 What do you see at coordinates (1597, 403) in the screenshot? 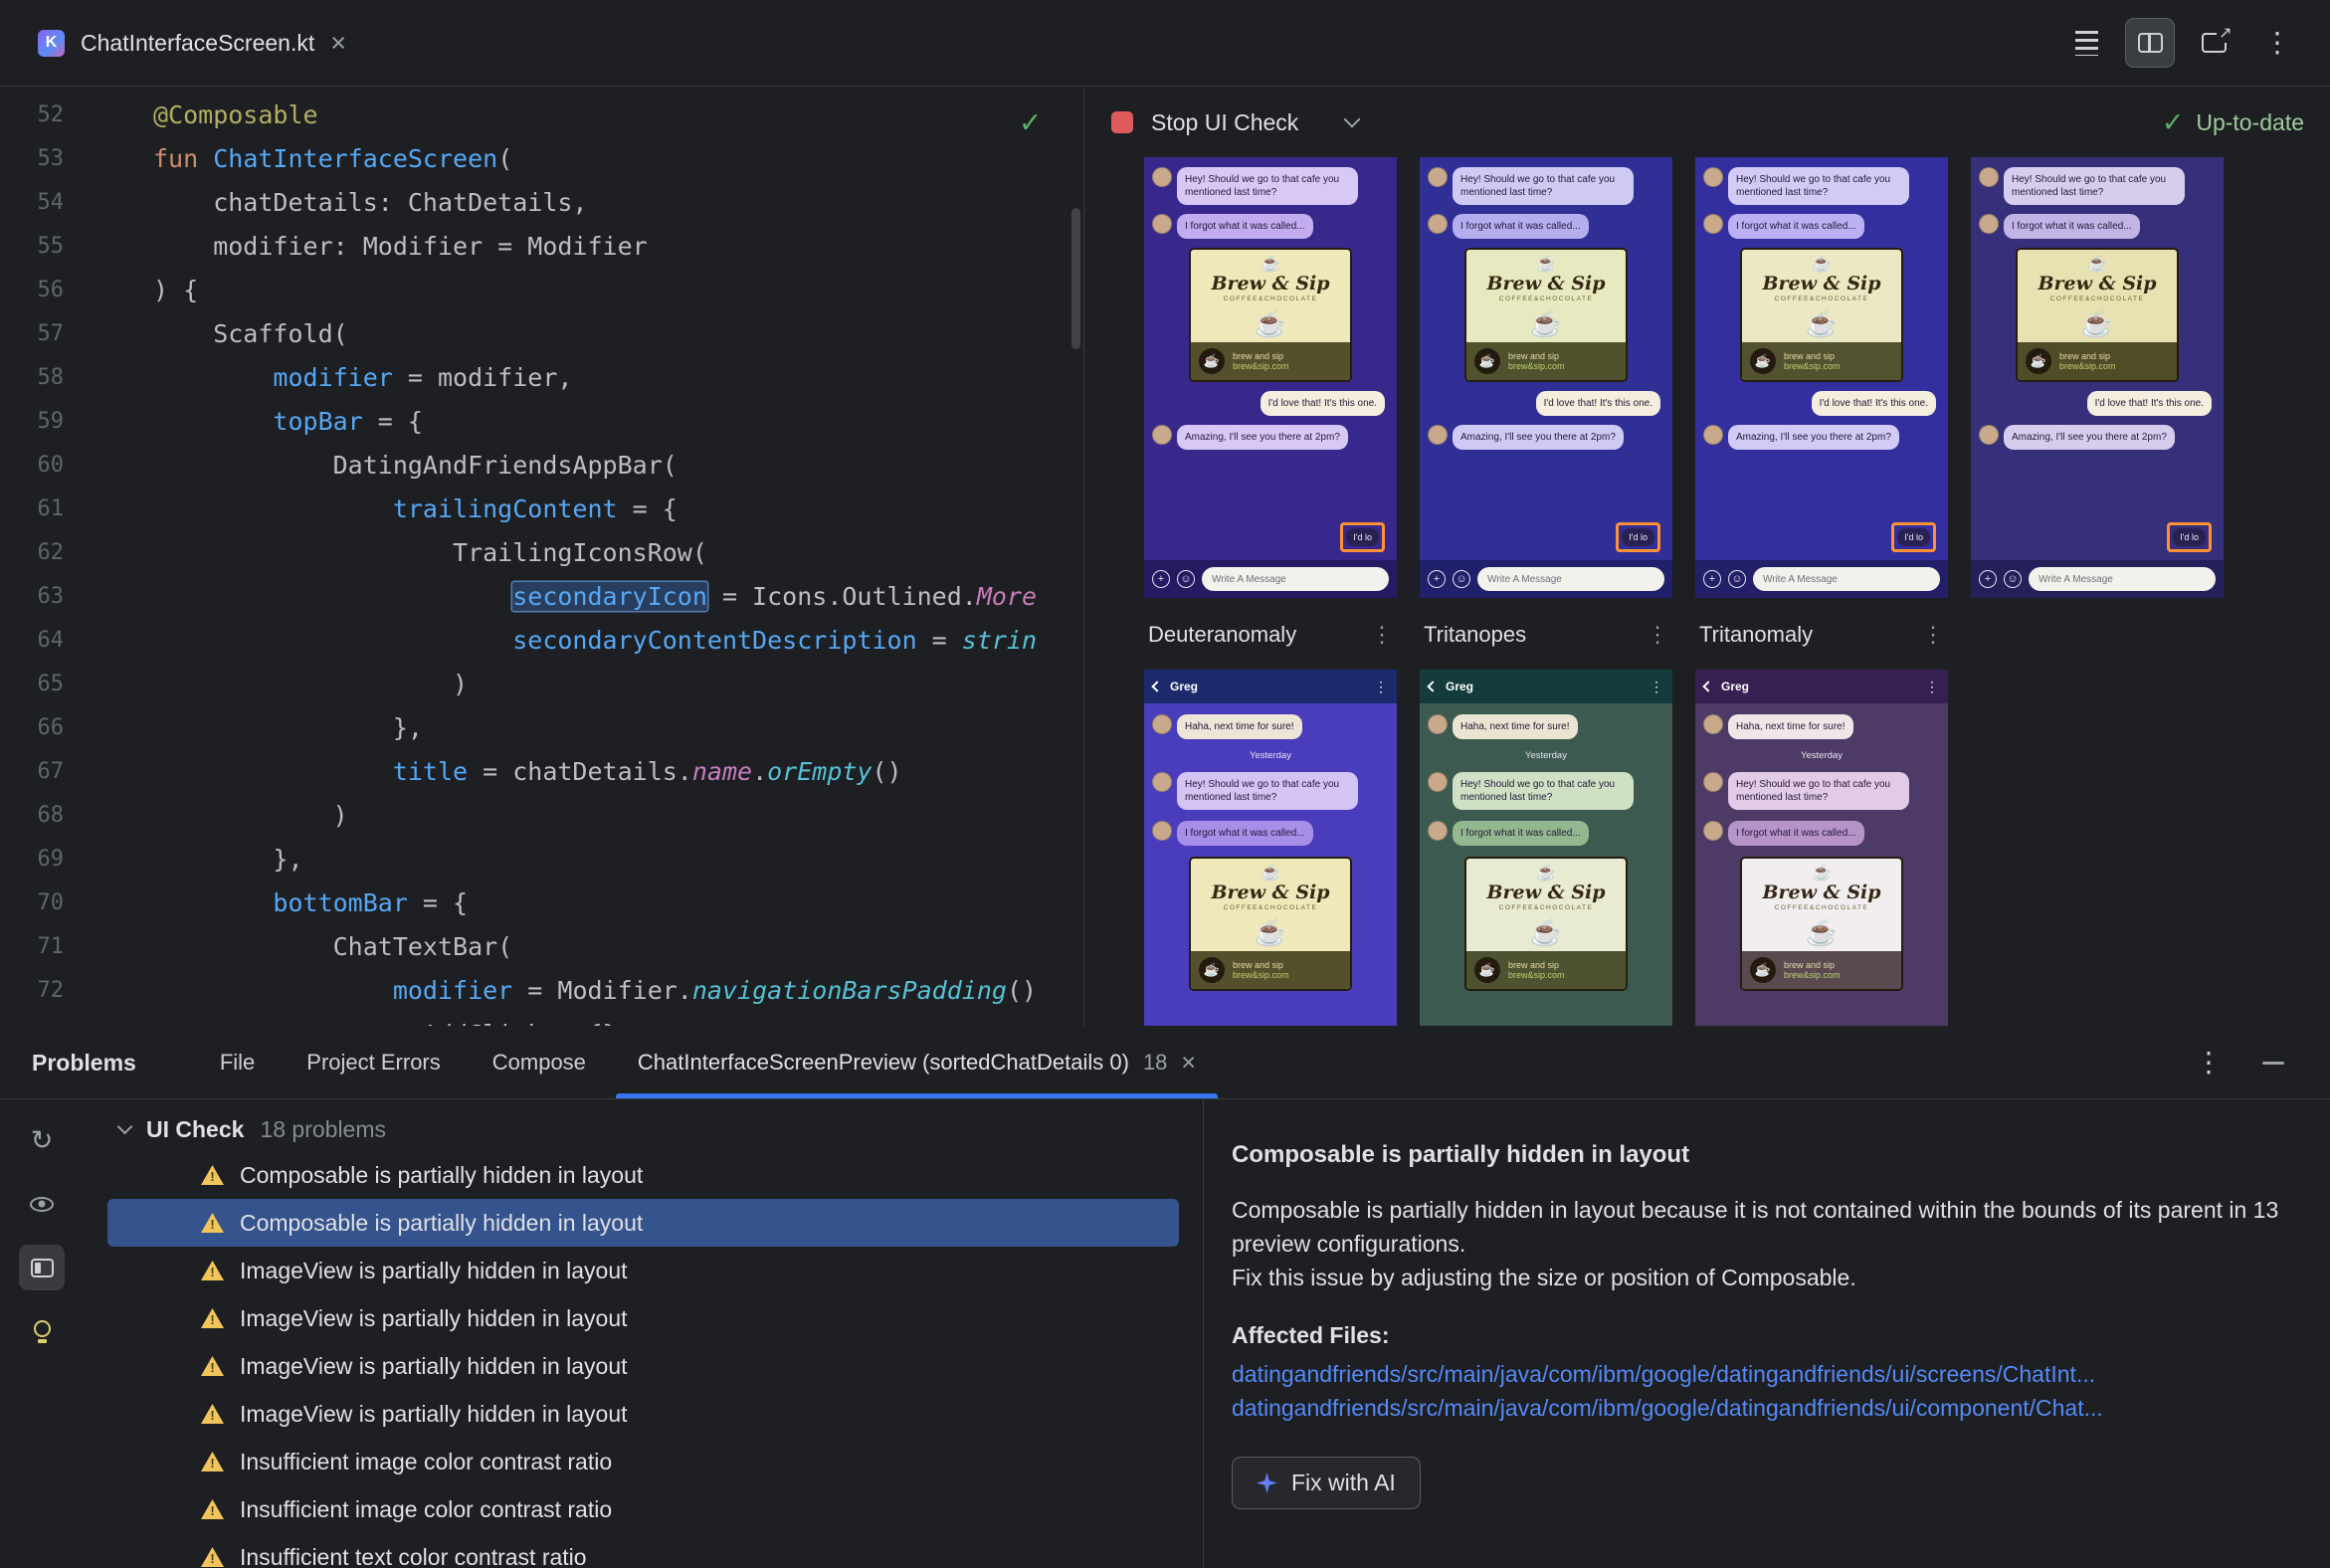
I see `chat-message: I'd love that! It's this one.` at bounding box center [1597, 403].